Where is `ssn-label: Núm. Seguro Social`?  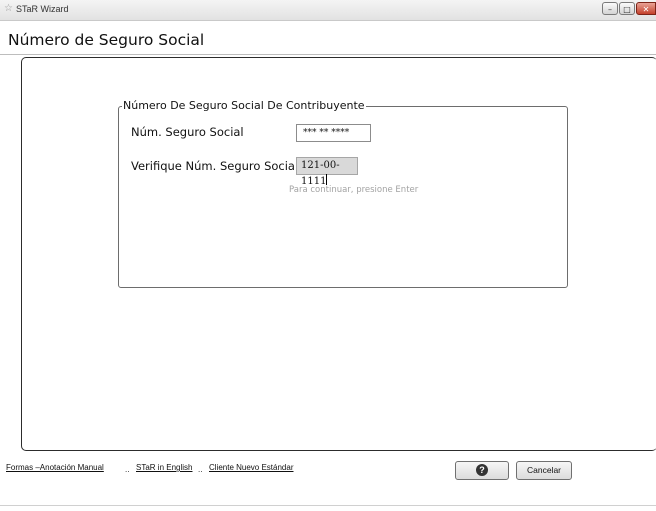 ssn-label: Núm. Seguro Social is located at coordinates (187, 132).